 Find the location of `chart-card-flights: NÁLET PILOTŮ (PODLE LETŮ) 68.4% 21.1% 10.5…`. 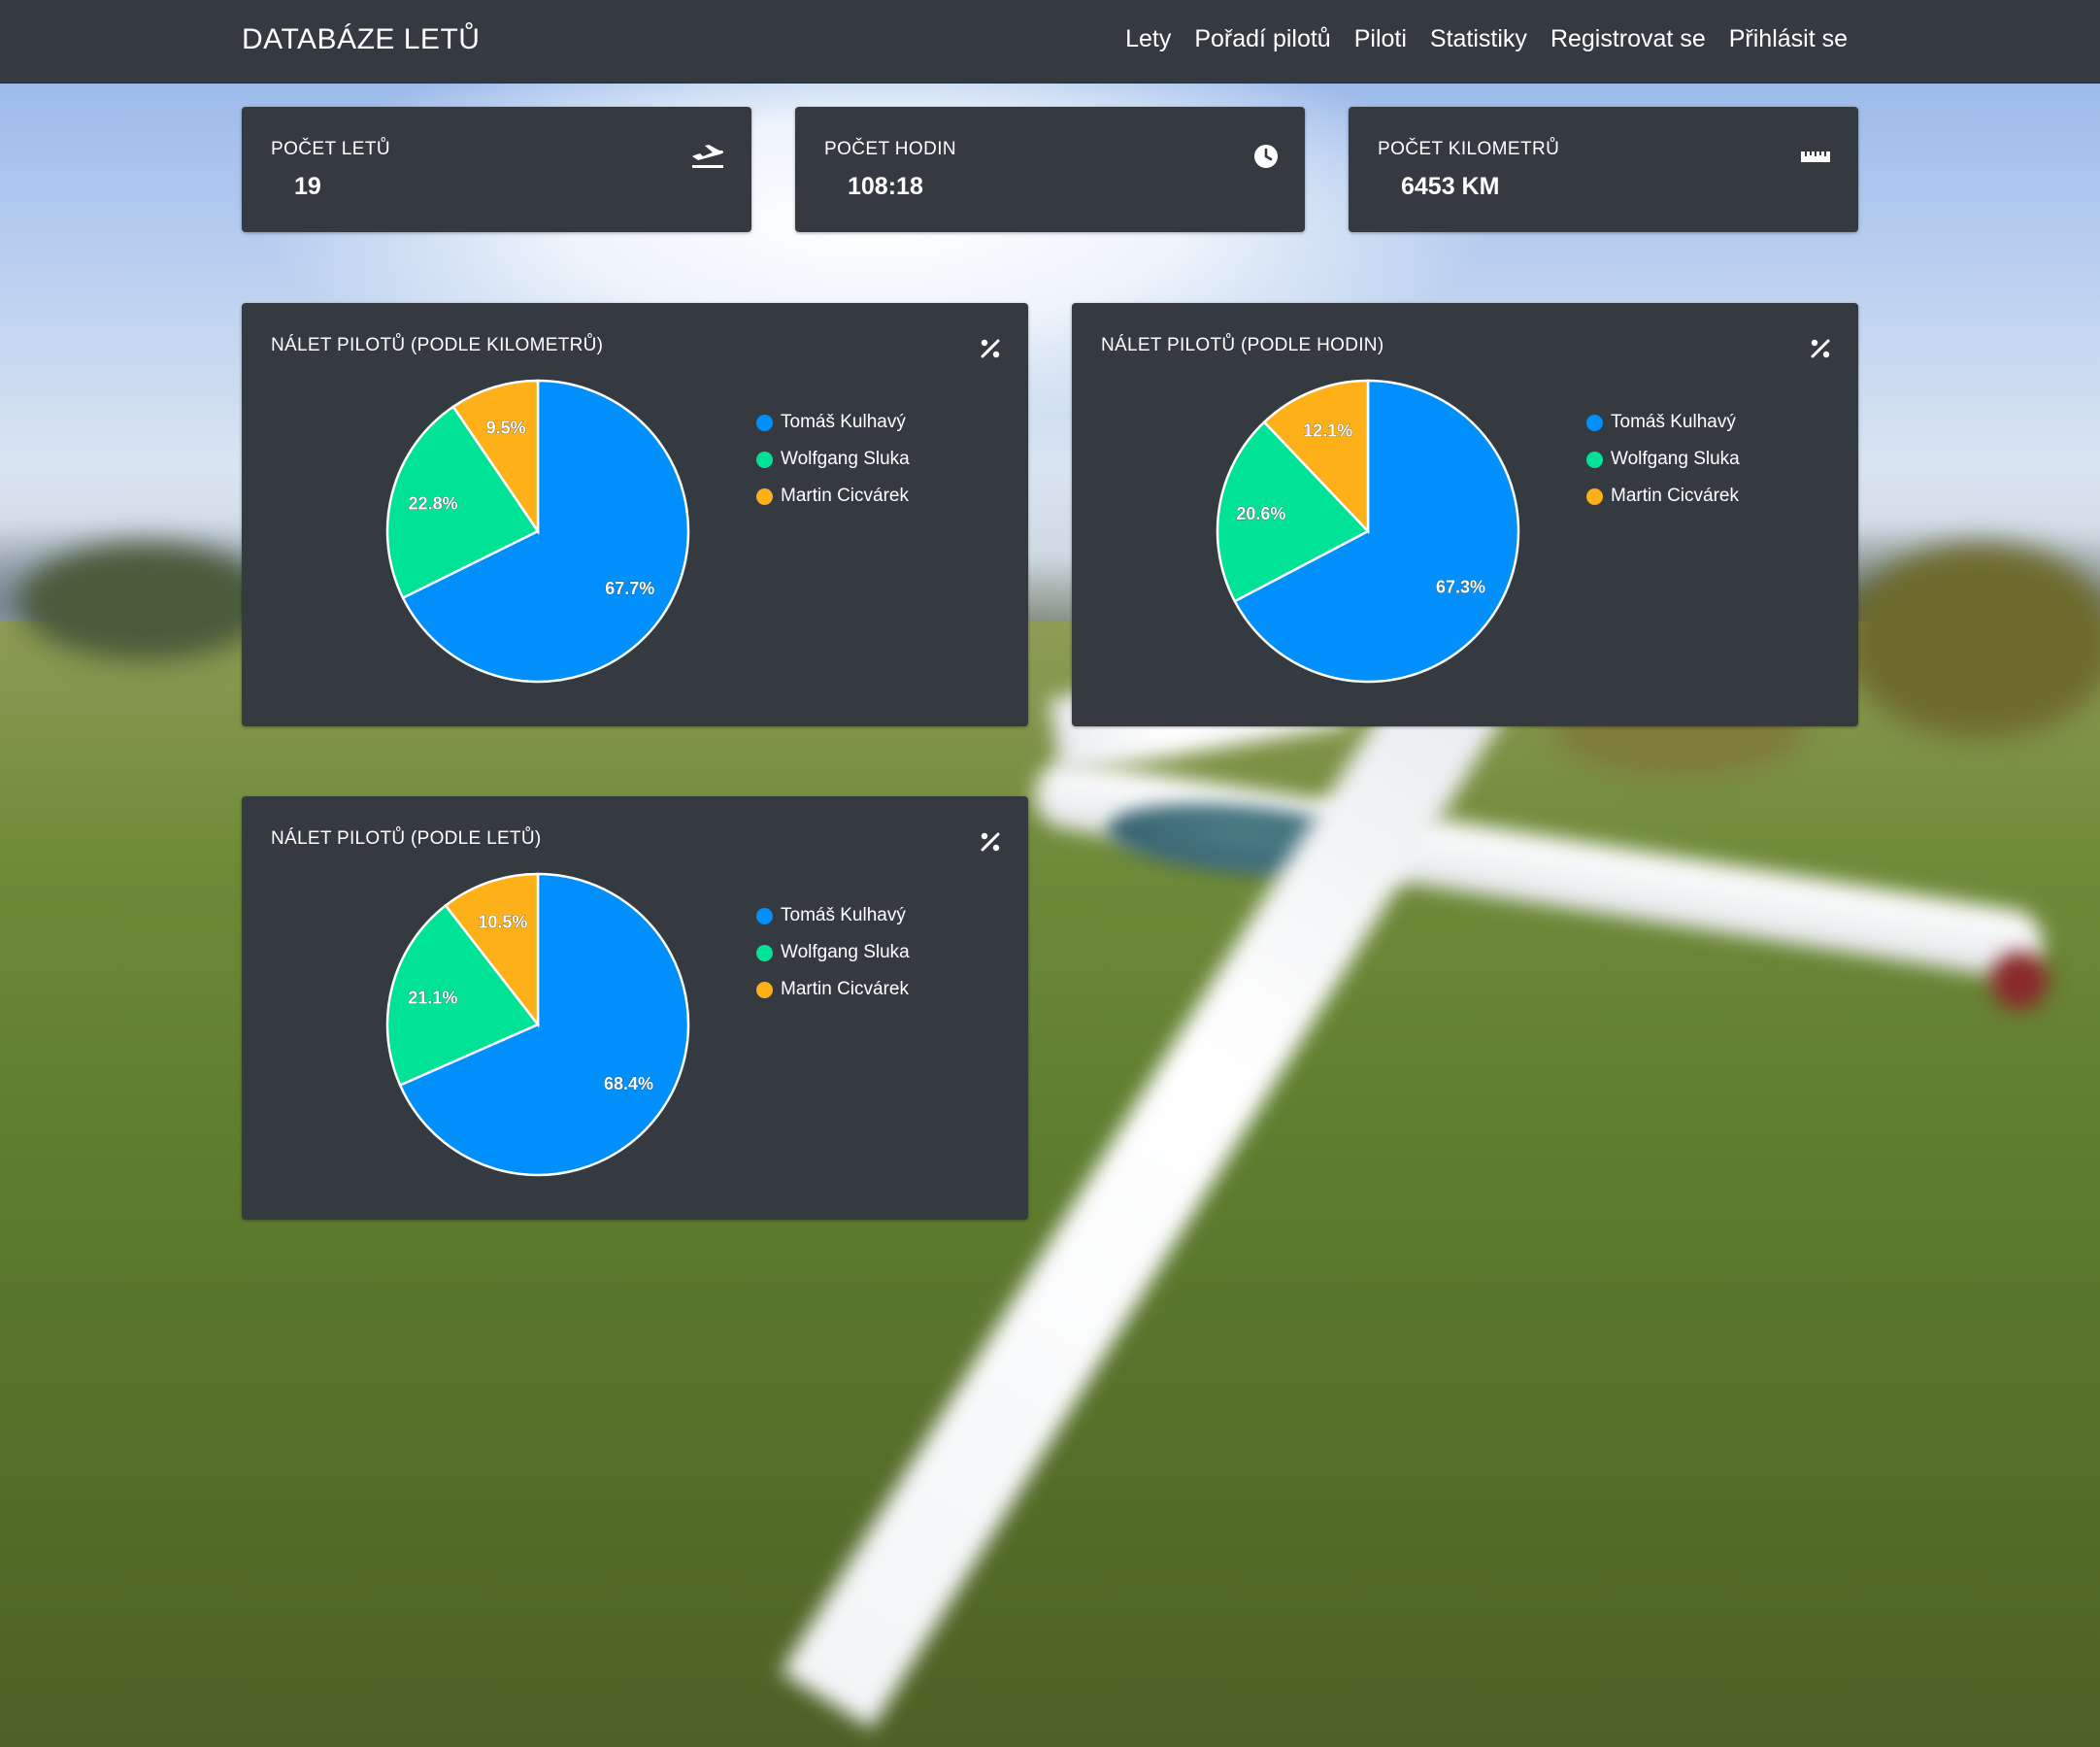

chart-card-flights: NÁLET PILOTŮ (PODLE LETŮ) 68.4% 21.1% 10.5… is located at coordinates (635, 1008).